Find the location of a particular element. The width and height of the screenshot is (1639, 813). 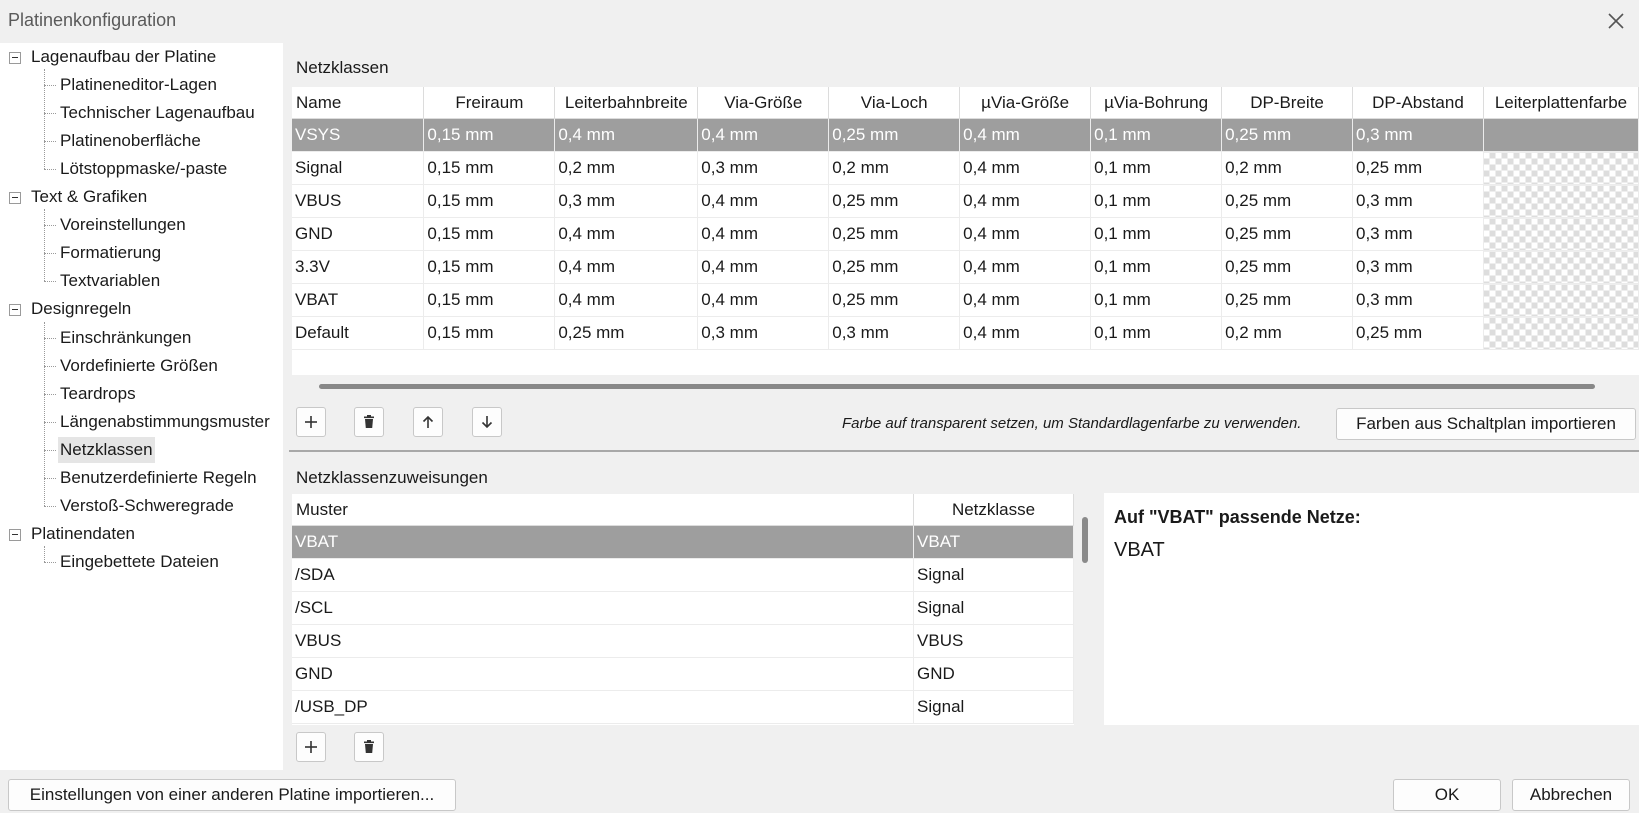

netclass-name-cell: VSYS is located at coordinates (358, 135).